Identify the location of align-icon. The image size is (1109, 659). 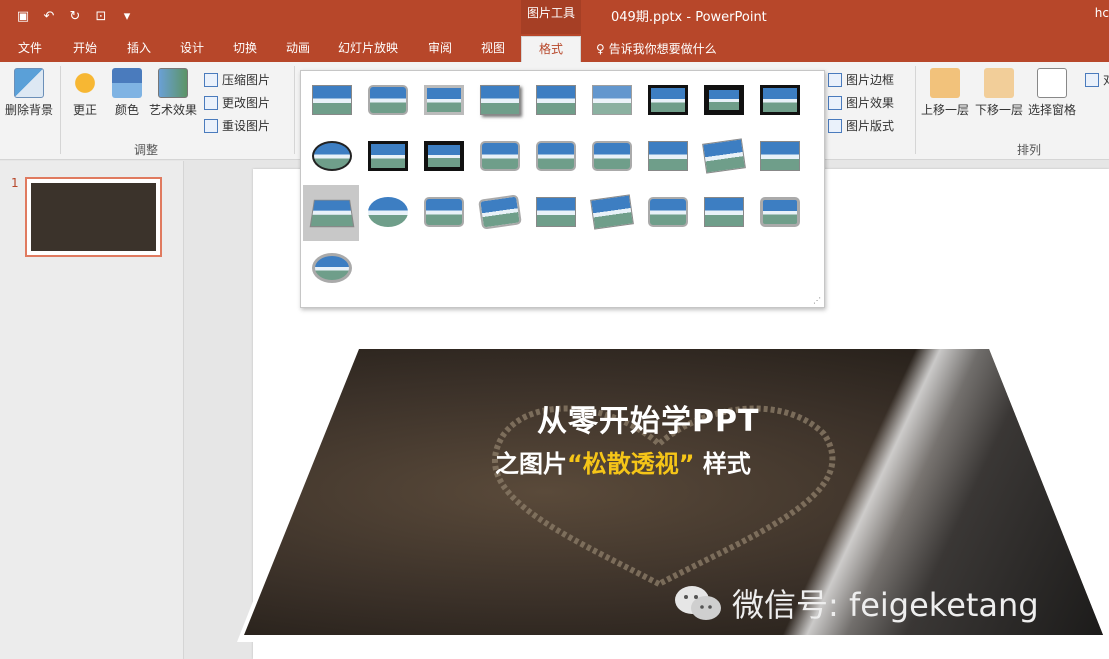
(1092, 80).